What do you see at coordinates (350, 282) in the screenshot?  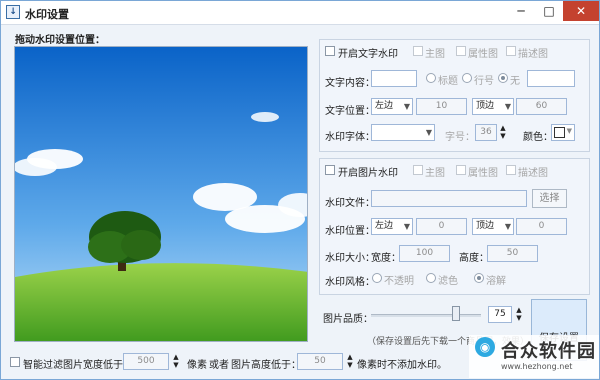 I see `watermark-style-label: 水印风格：` at bounding box center [350, 282].